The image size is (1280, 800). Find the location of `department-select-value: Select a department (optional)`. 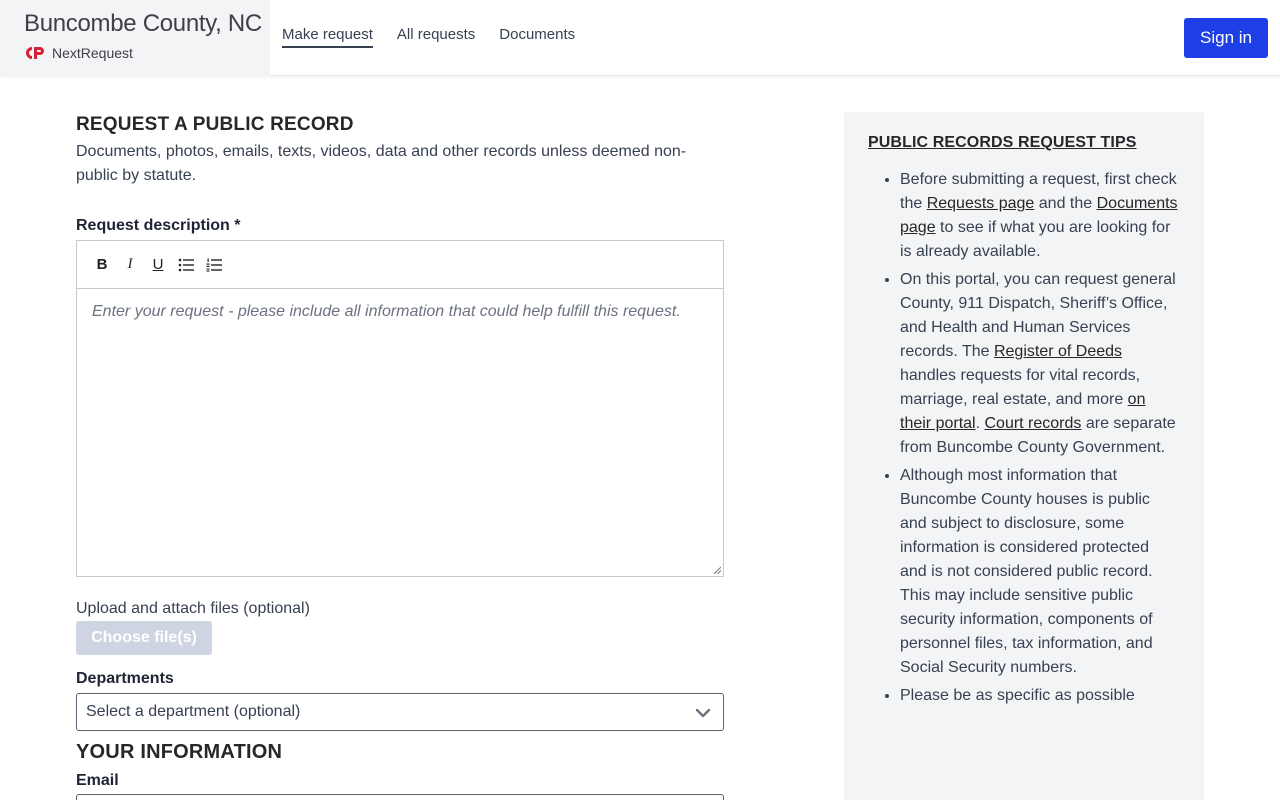

department-select-value: Select a department (optional) is located at coordinates (193, 711).